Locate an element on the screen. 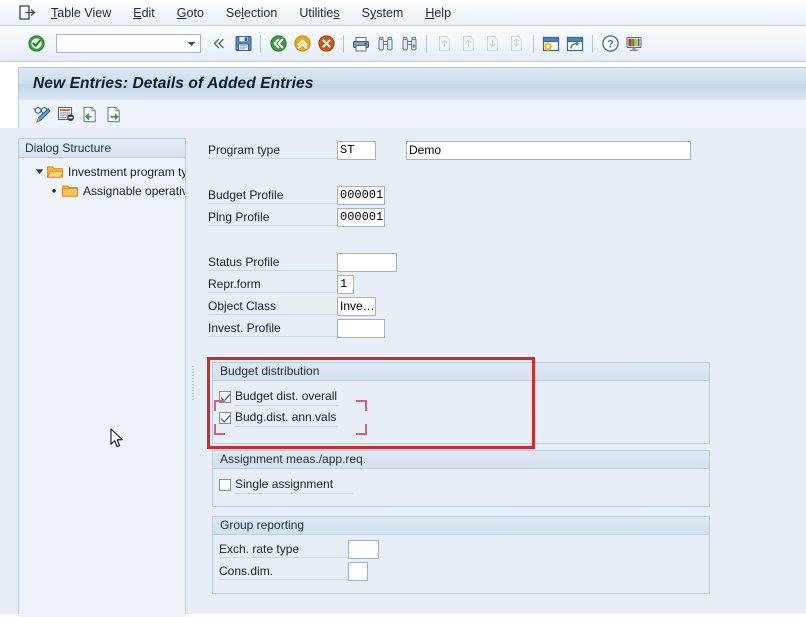 The width and height of the screenshot is (806, 617). checkbox-budget-dist-overall: Budget dist. overall is located at coordinates (279, 396).